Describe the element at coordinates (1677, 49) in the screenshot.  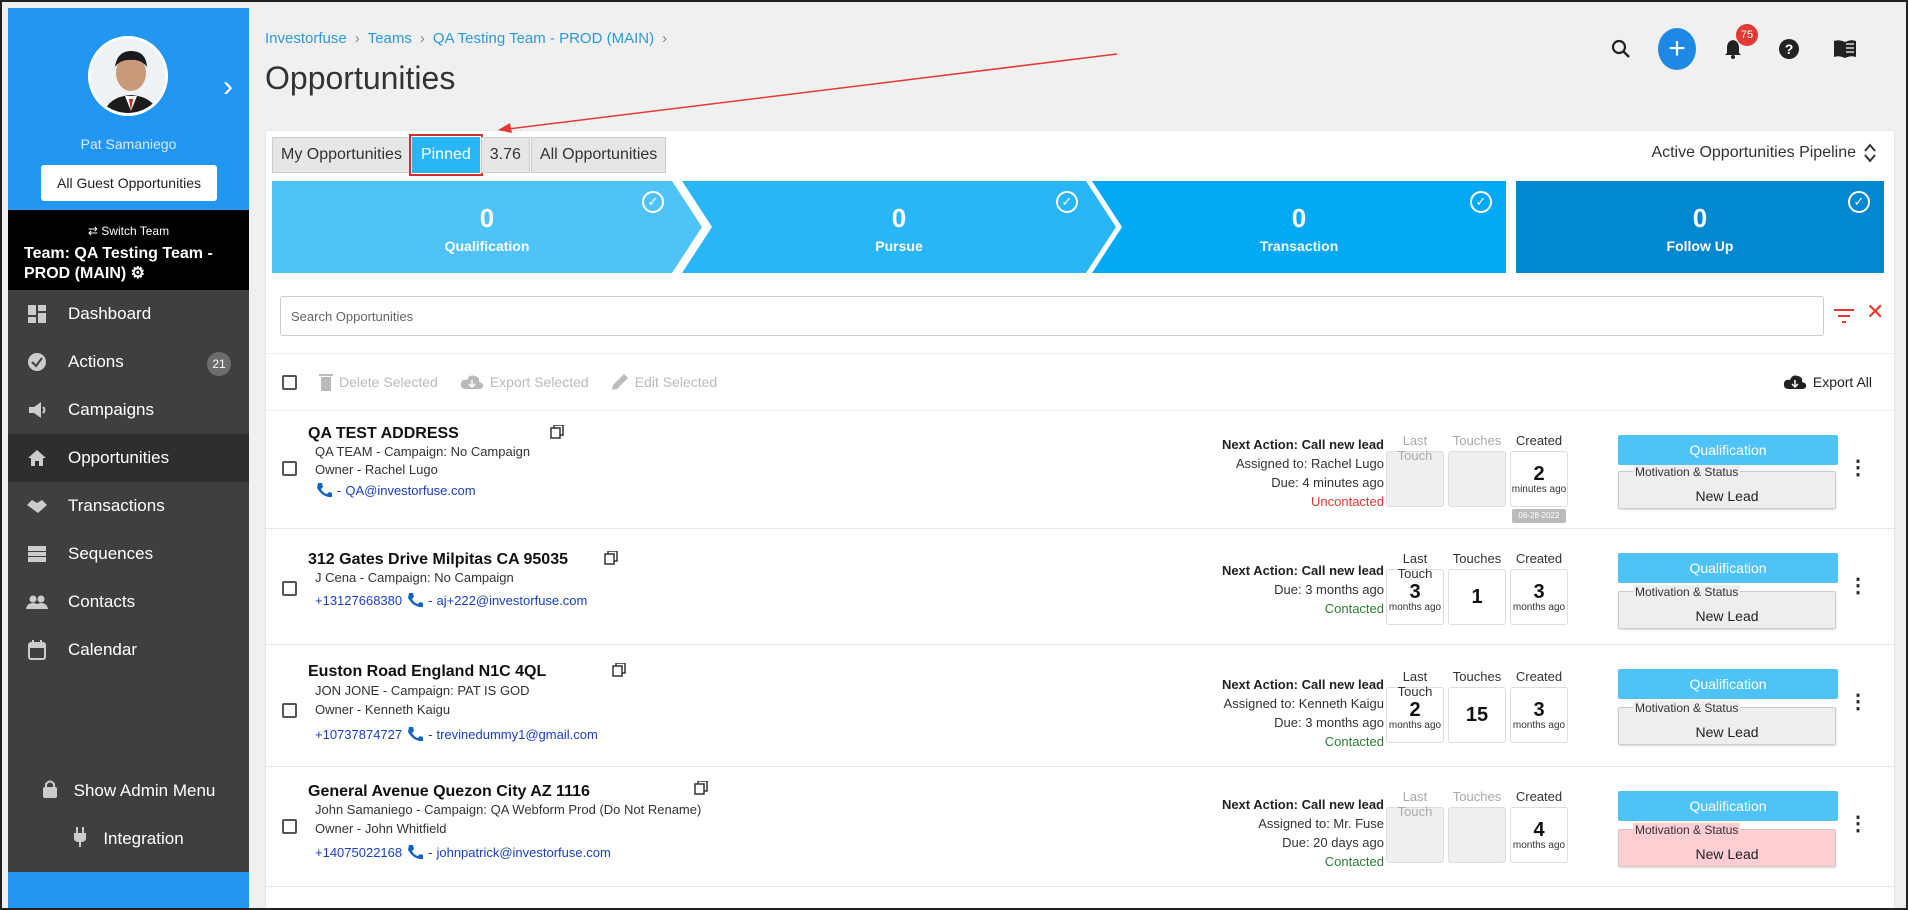
I see `add-button: +` at that location.